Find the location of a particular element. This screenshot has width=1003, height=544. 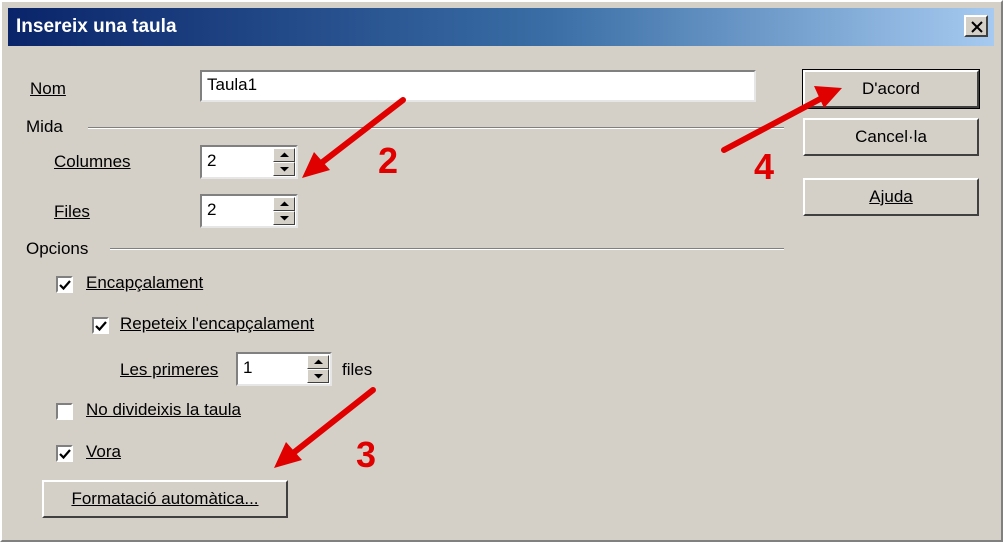

annotation-step-3: 3 is located at coordinates (366, 454).